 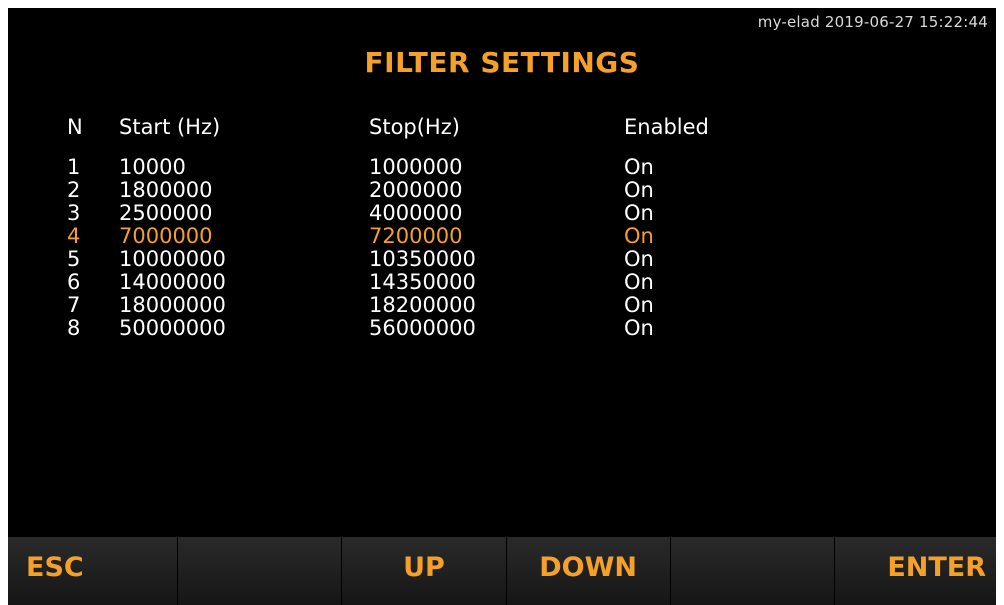 I want to click on esc-button: ESC, so click(x=93, y=570).